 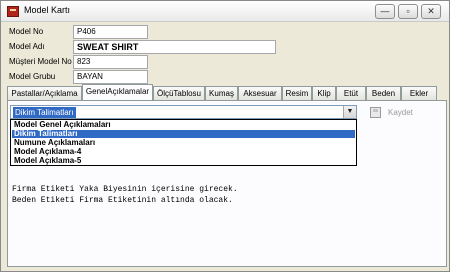 What do you see at coordinates (385, 11) in the screenshot?
I see `minimize-button: —` at bounding box center [385, 11].